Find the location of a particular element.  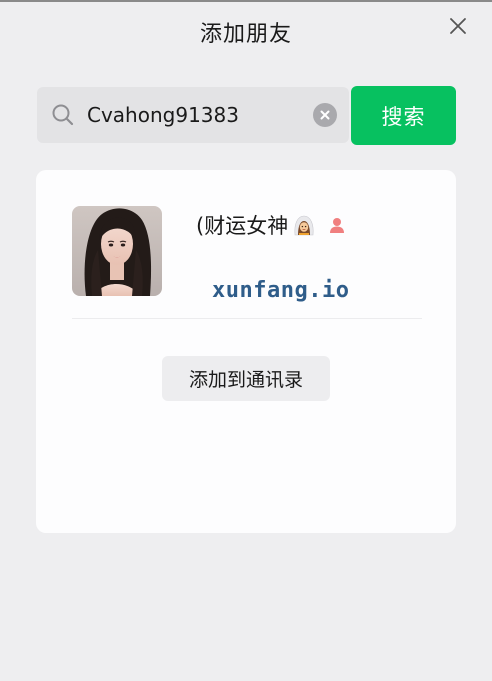

contact-nickname: (财运女神 is located at coordinates (271, 225).